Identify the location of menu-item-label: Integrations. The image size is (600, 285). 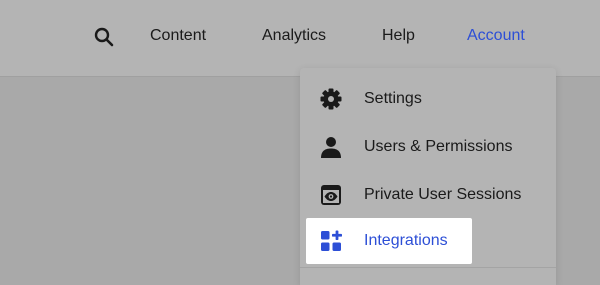
(406, 240).